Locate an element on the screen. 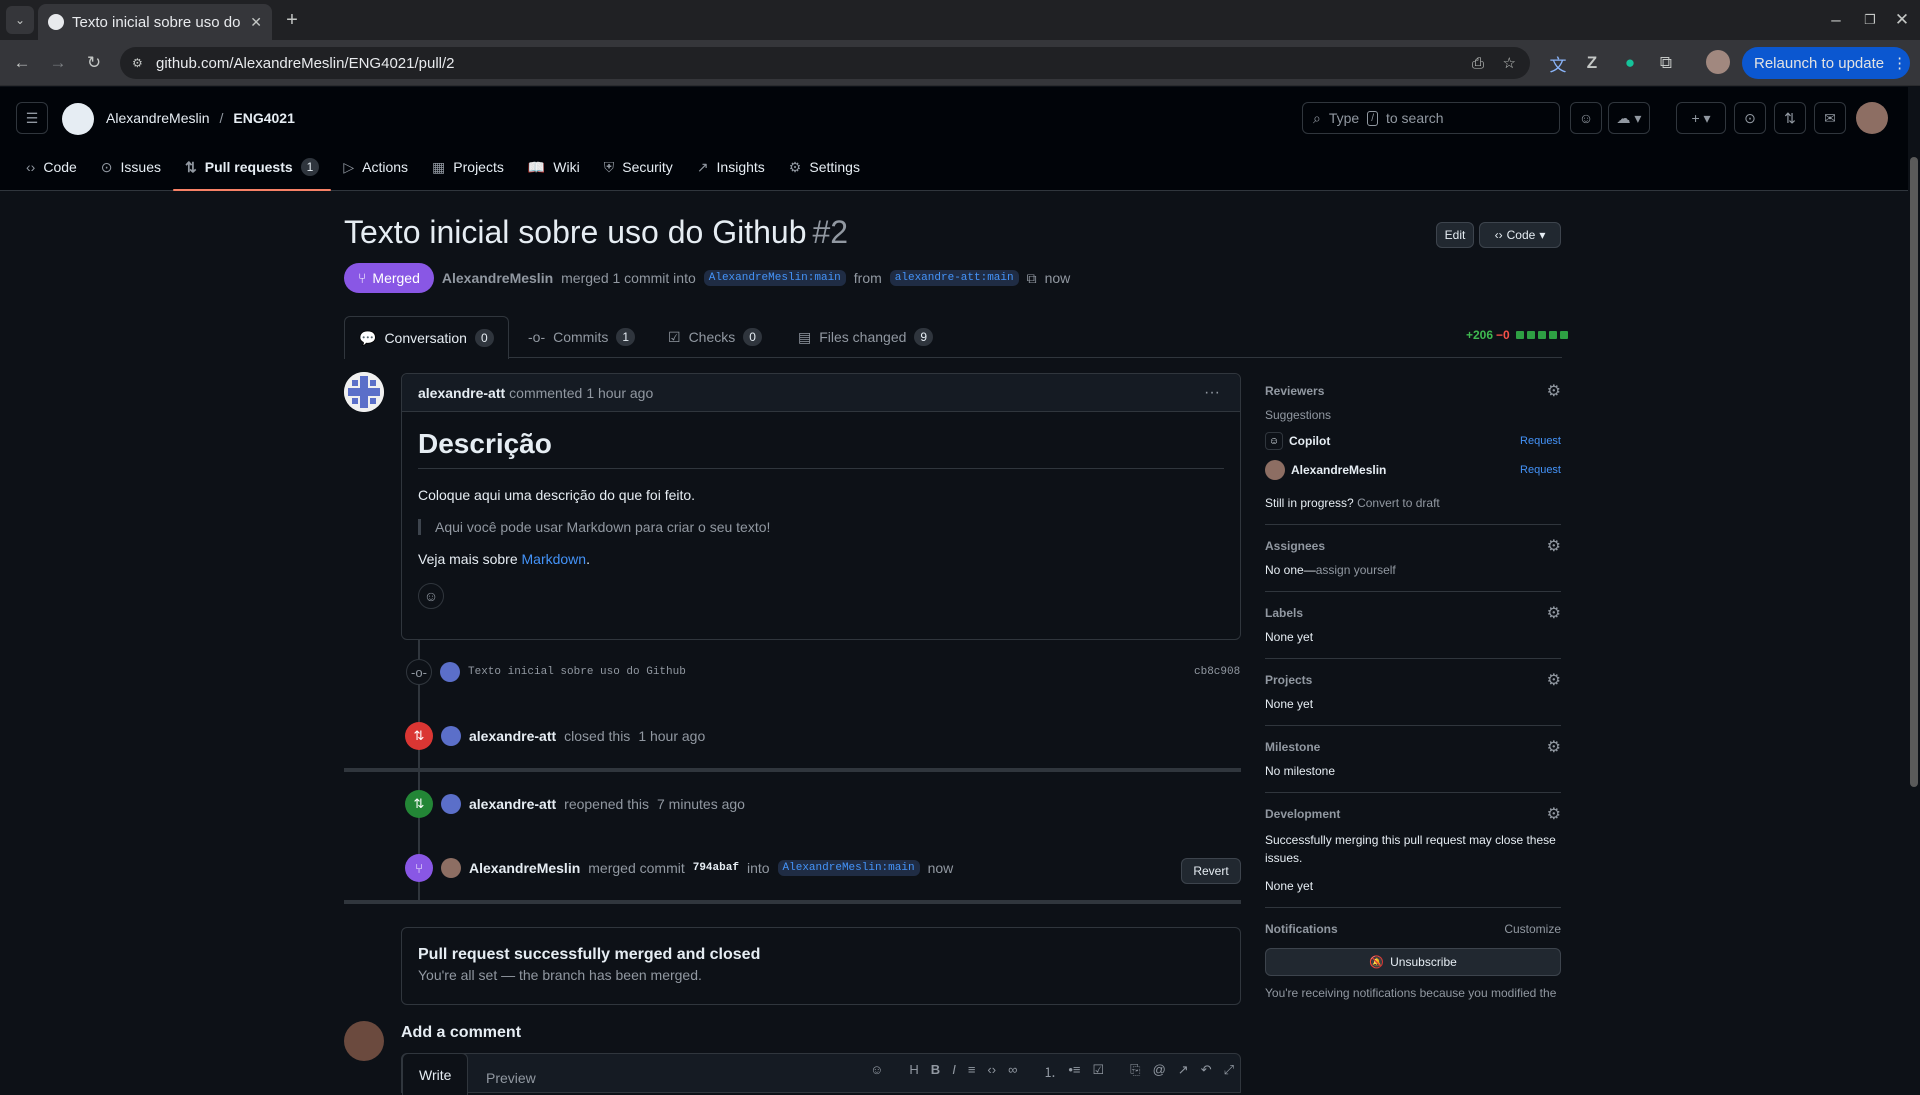 The height and width of the screenshot is (1095, 1920). copilot-menu-button: ☁ ▾ is located at coordinates (1629, 118).